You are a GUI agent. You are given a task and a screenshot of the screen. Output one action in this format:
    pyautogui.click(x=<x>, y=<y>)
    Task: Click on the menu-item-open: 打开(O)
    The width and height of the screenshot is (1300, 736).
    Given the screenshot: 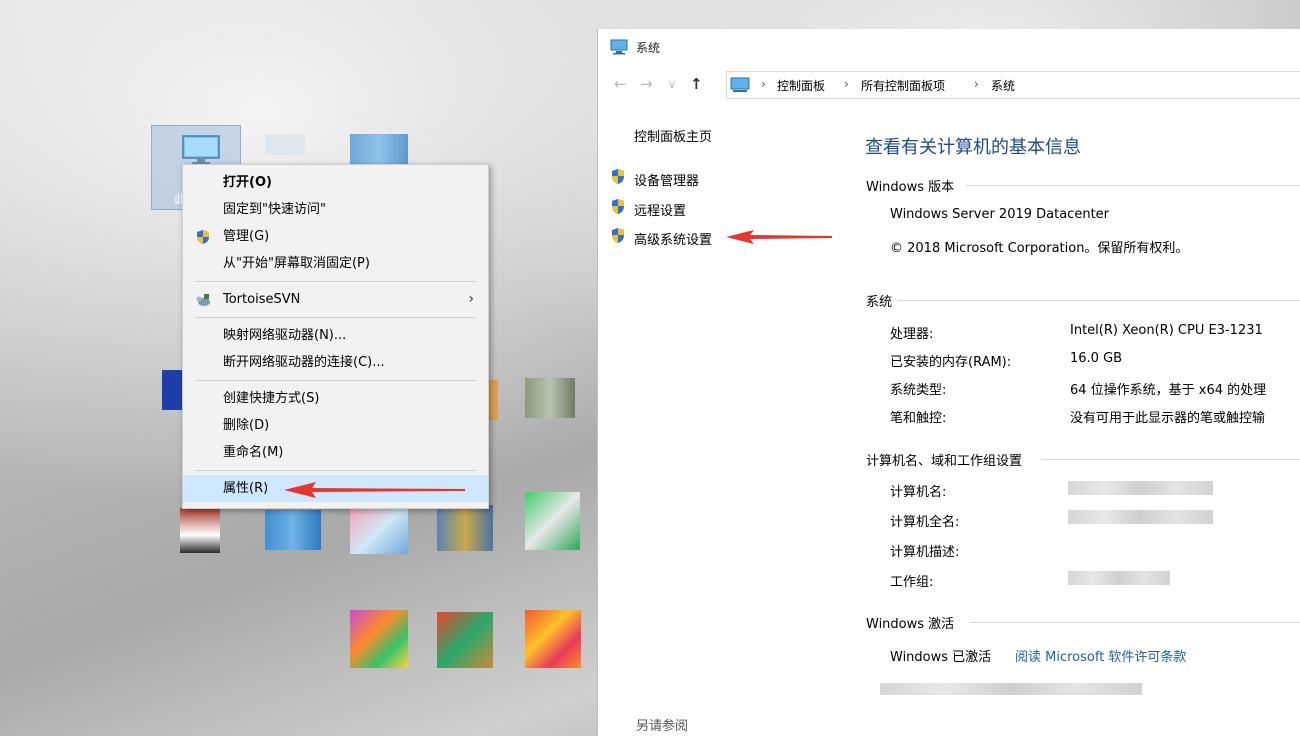 What is the action you would take?
    pyautogui.click(x=335, y=182)
    